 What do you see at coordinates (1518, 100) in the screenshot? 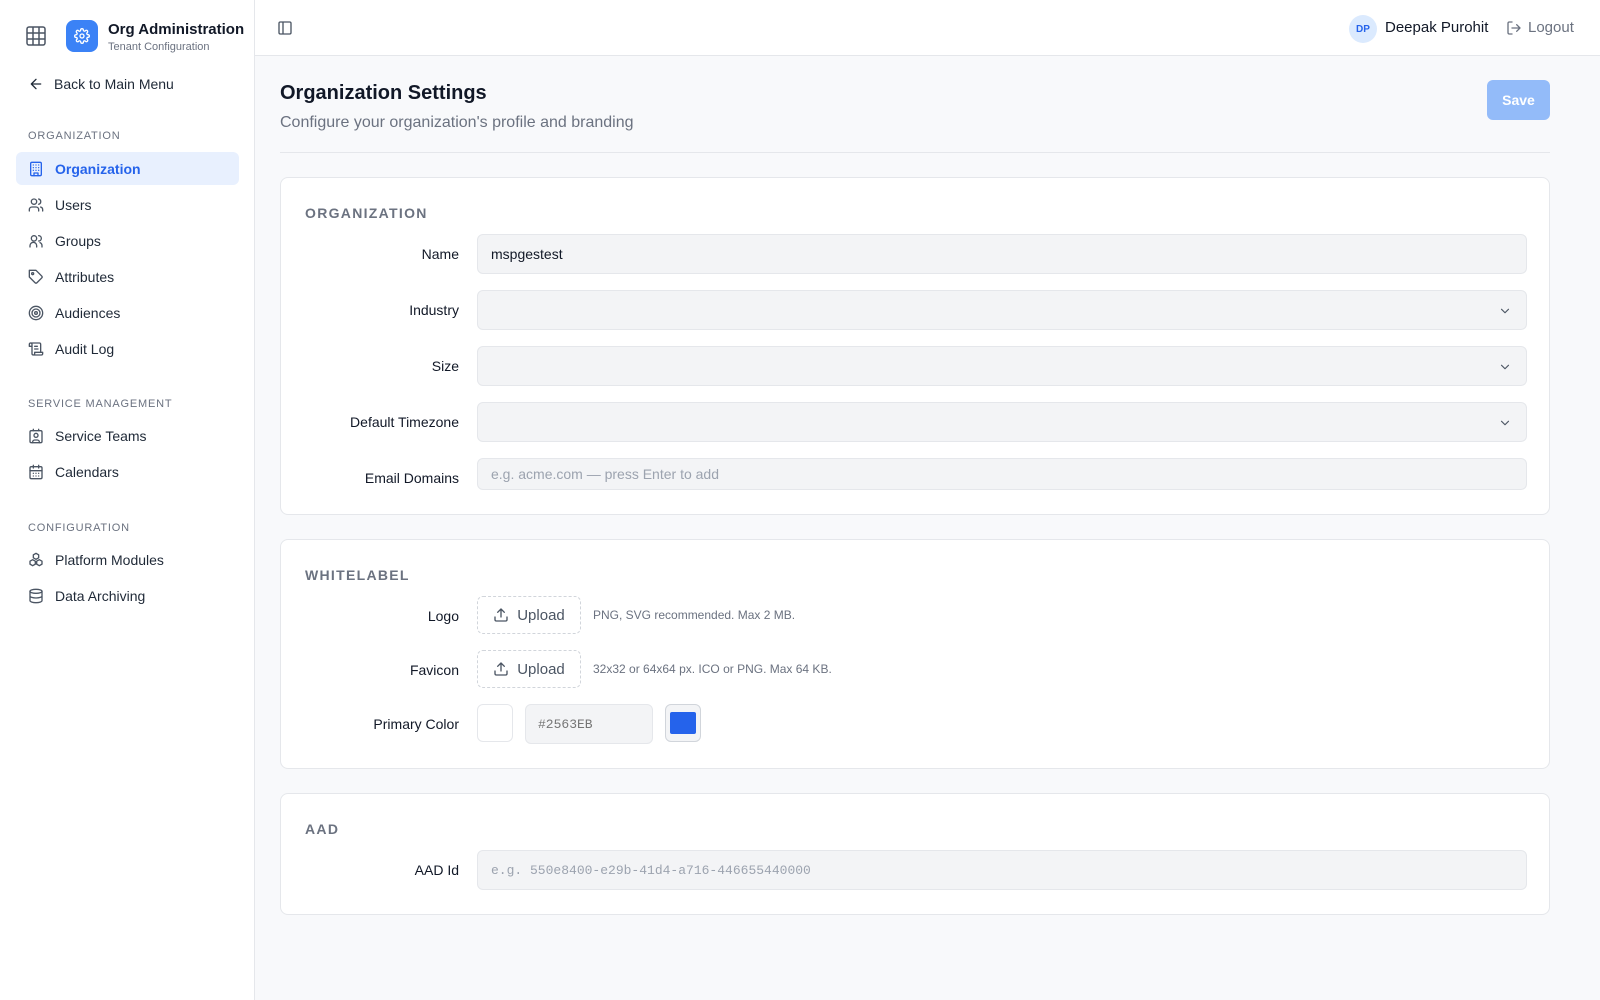
I see `save-button: Save` at bounding box center [1518, 100].